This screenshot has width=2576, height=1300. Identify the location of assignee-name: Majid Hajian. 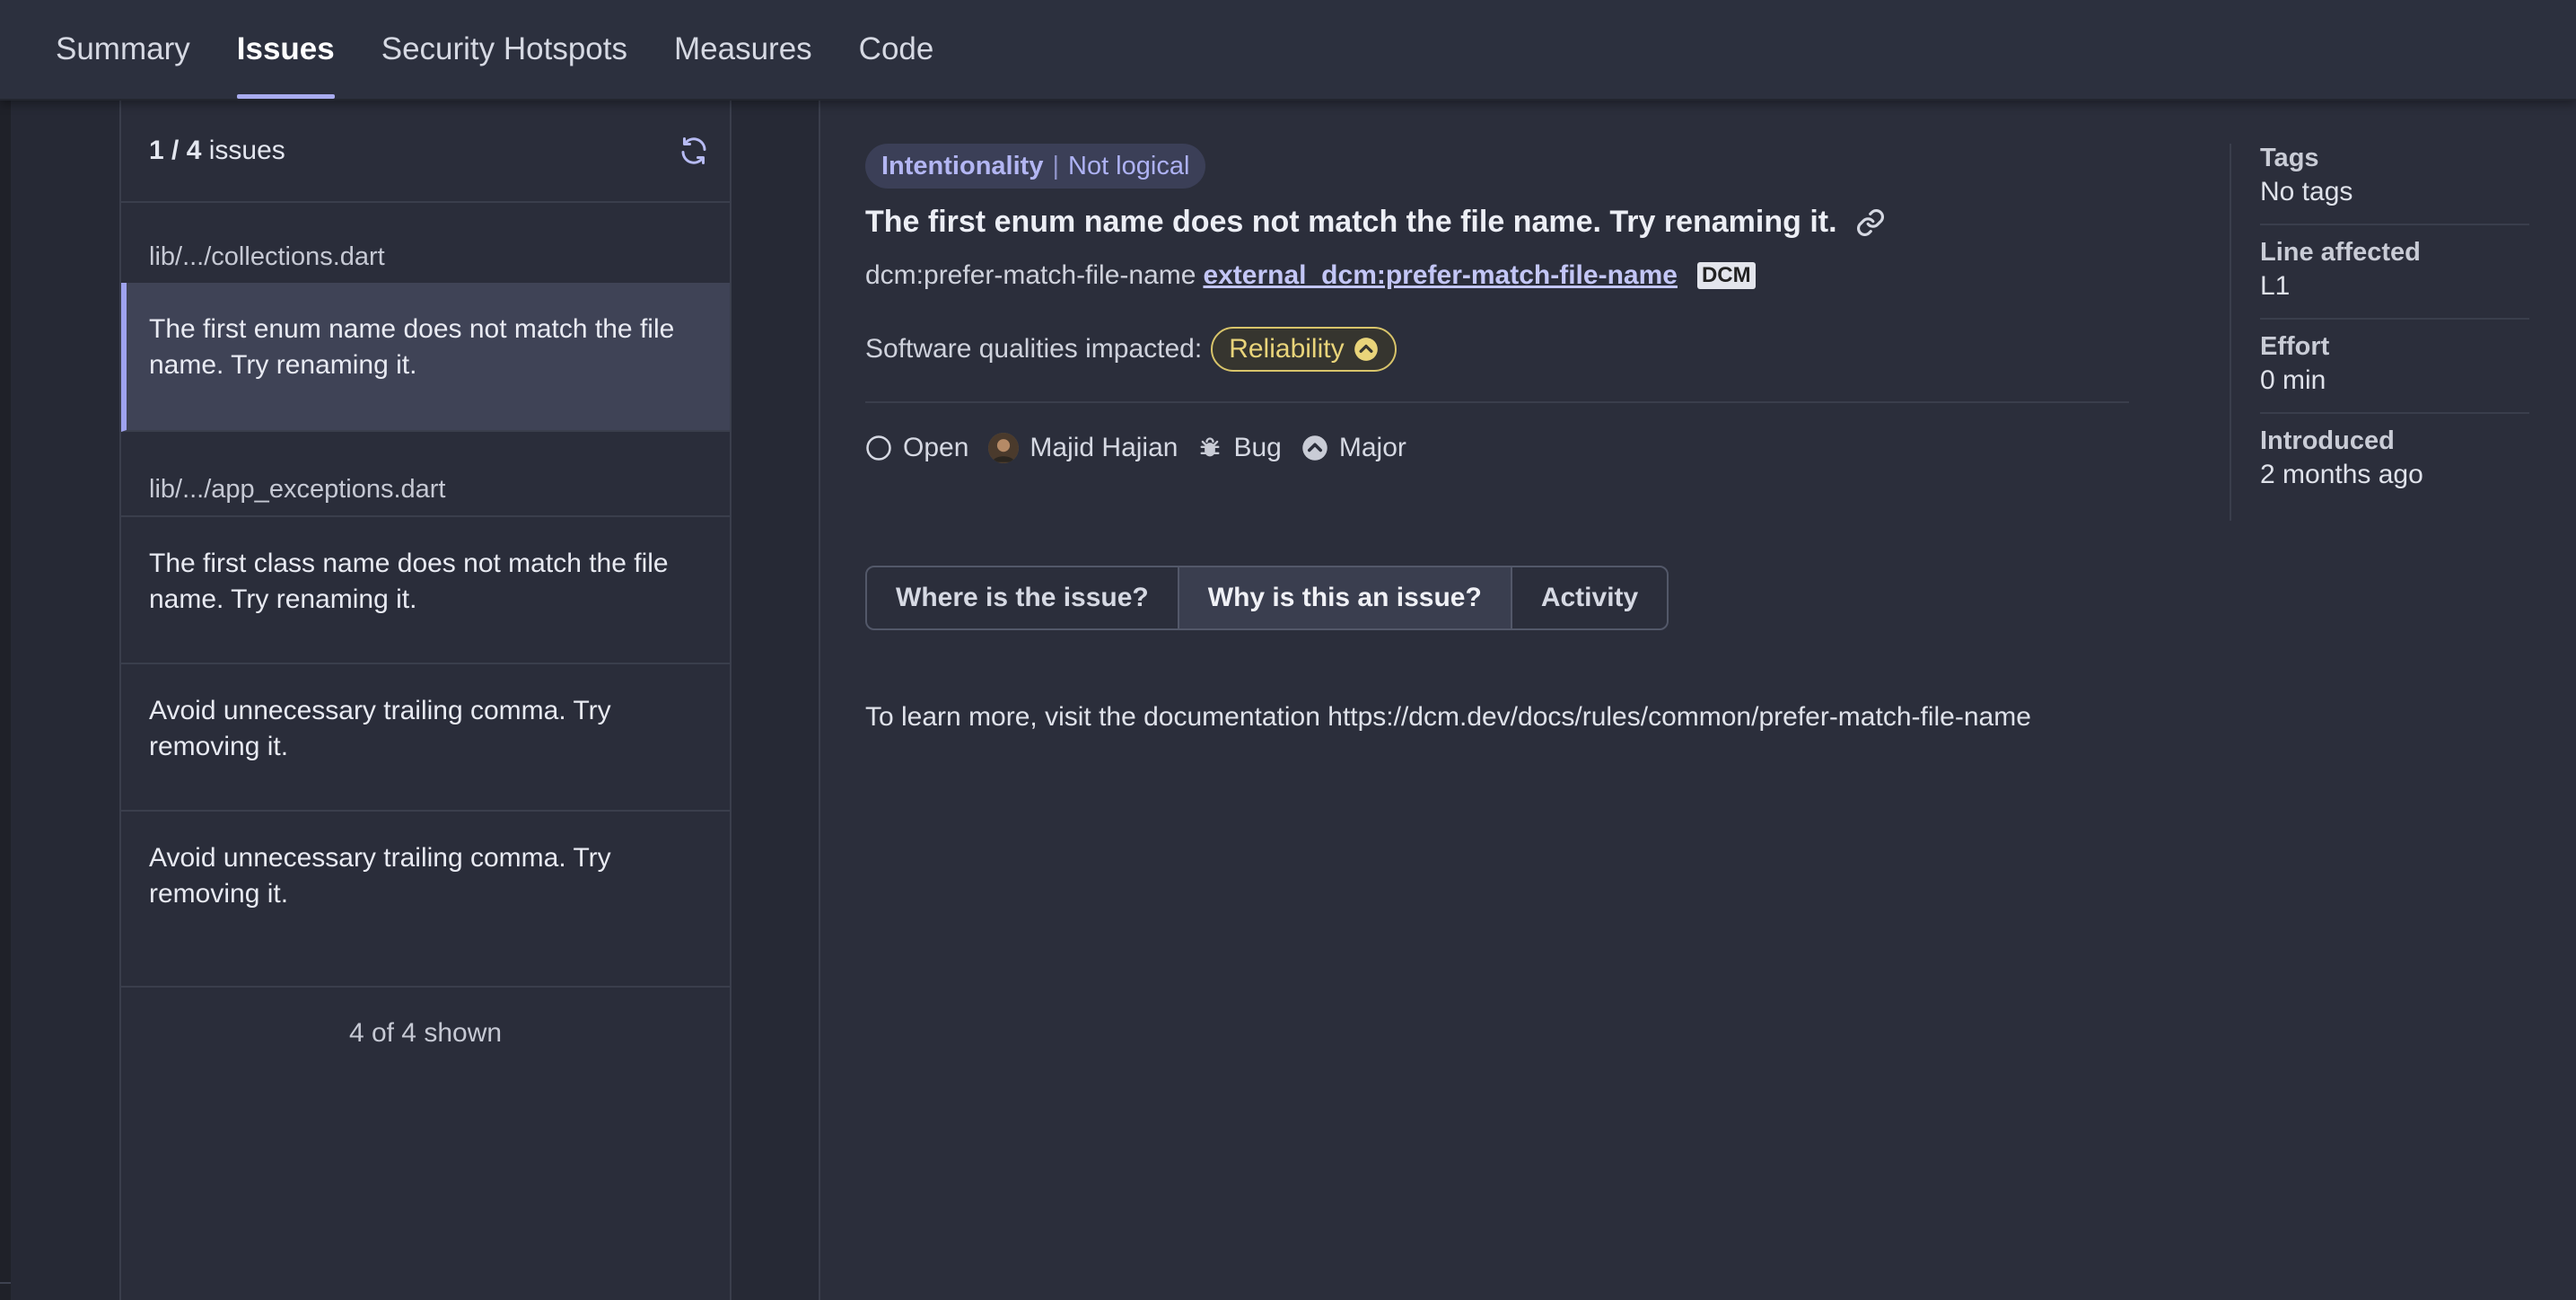
(1104, 448).